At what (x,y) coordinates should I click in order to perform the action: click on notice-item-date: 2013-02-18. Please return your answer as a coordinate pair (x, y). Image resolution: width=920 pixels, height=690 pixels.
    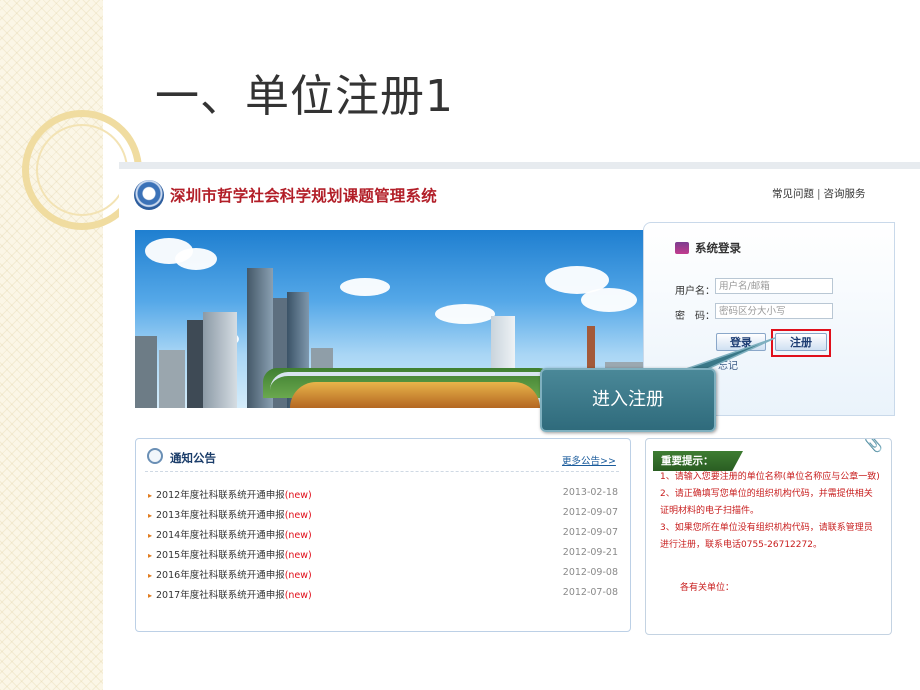
    Looking at the image, I should click on (590, 492).